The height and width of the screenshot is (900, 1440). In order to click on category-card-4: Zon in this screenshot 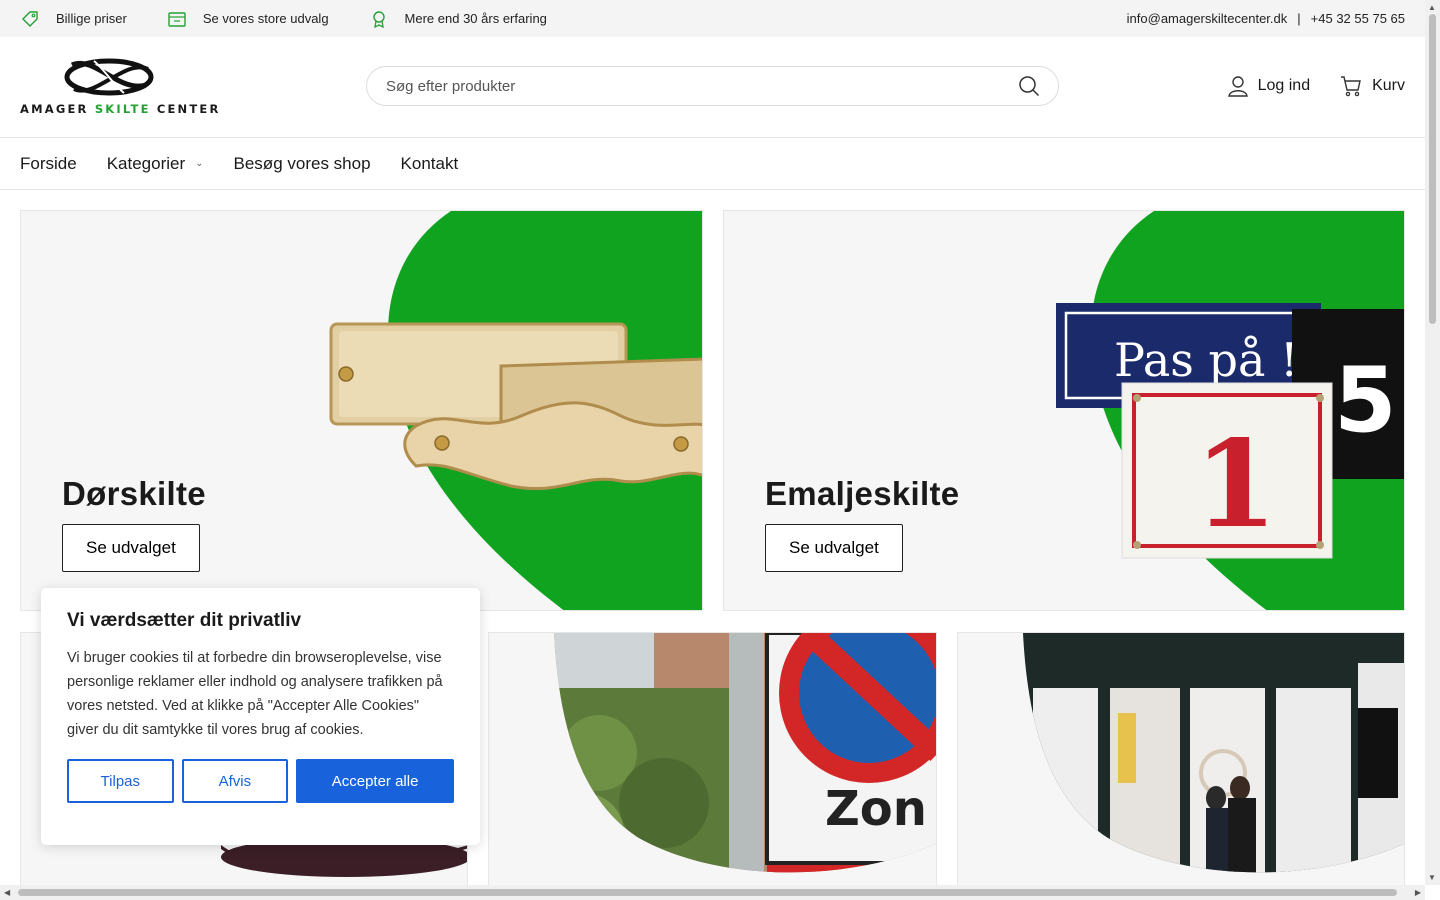, I will do `click(712, 766)`.